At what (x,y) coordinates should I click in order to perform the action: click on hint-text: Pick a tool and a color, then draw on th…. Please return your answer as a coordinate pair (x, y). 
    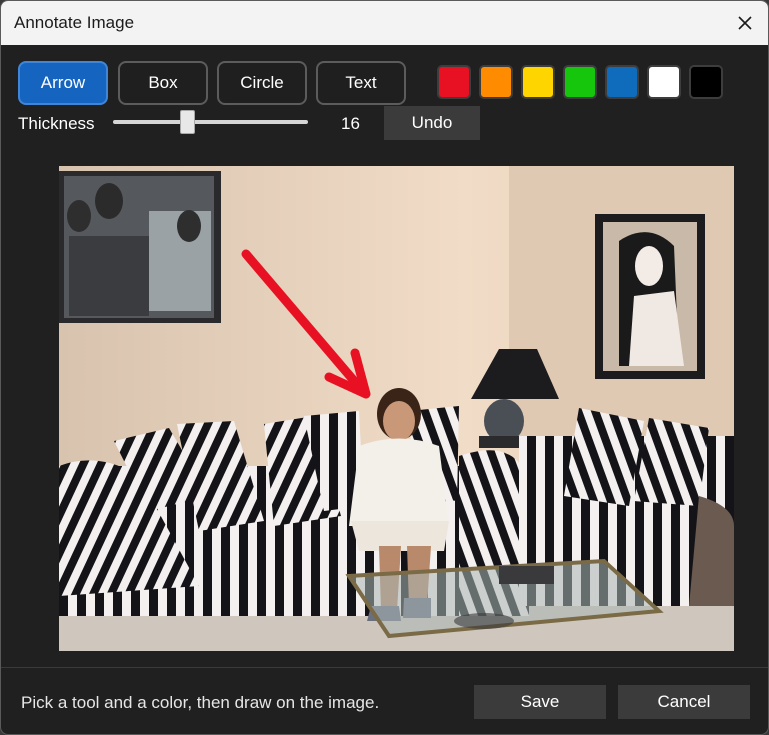
    Looking at the image, I should click on (200, 702).